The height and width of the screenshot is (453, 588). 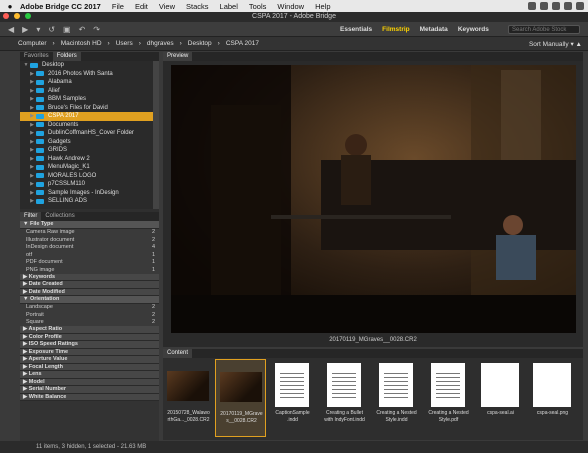 What do you see at coordinates (160, 43) in the screenshot?
I see `breadcrumb-item: dhgraves` at bounding box center [160, 43].